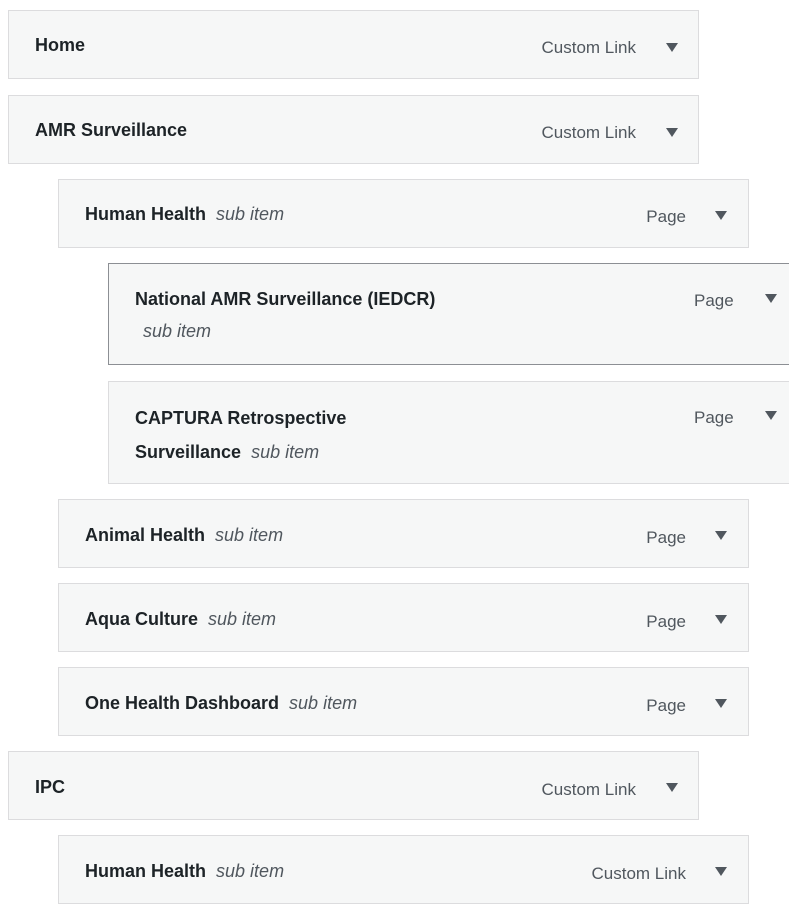 Image resolution: width=789 pixels, height=918 pixels. Describe the element at coordinates (403, 869) in the screenshot. I see `menu-item-ipc-human-health: Human Health sub item Custom Link` at that location.